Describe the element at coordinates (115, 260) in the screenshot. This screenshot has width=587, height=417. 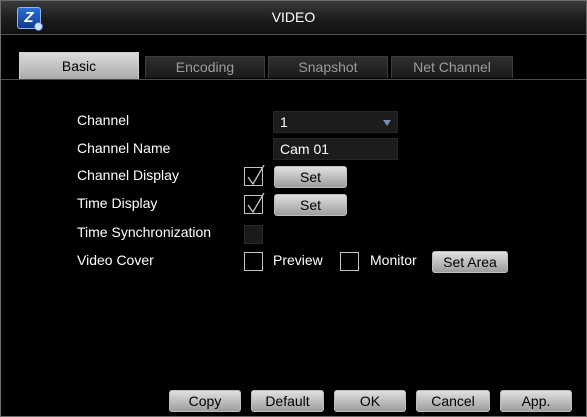
I see `video-cover-label: Video Cover` at that location.